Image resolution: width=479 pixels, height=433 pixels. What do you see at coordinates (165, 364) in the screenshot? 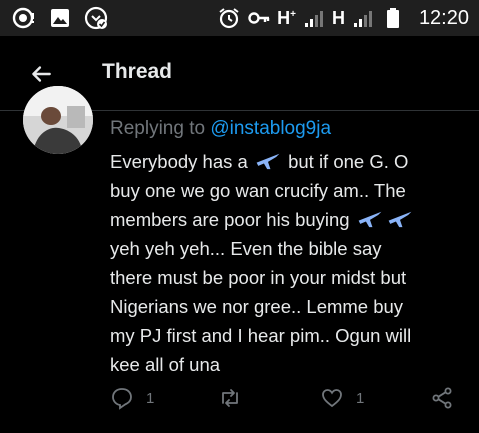
I see `tweet-line-8: kee all of una` at bounding box center [165, 364].